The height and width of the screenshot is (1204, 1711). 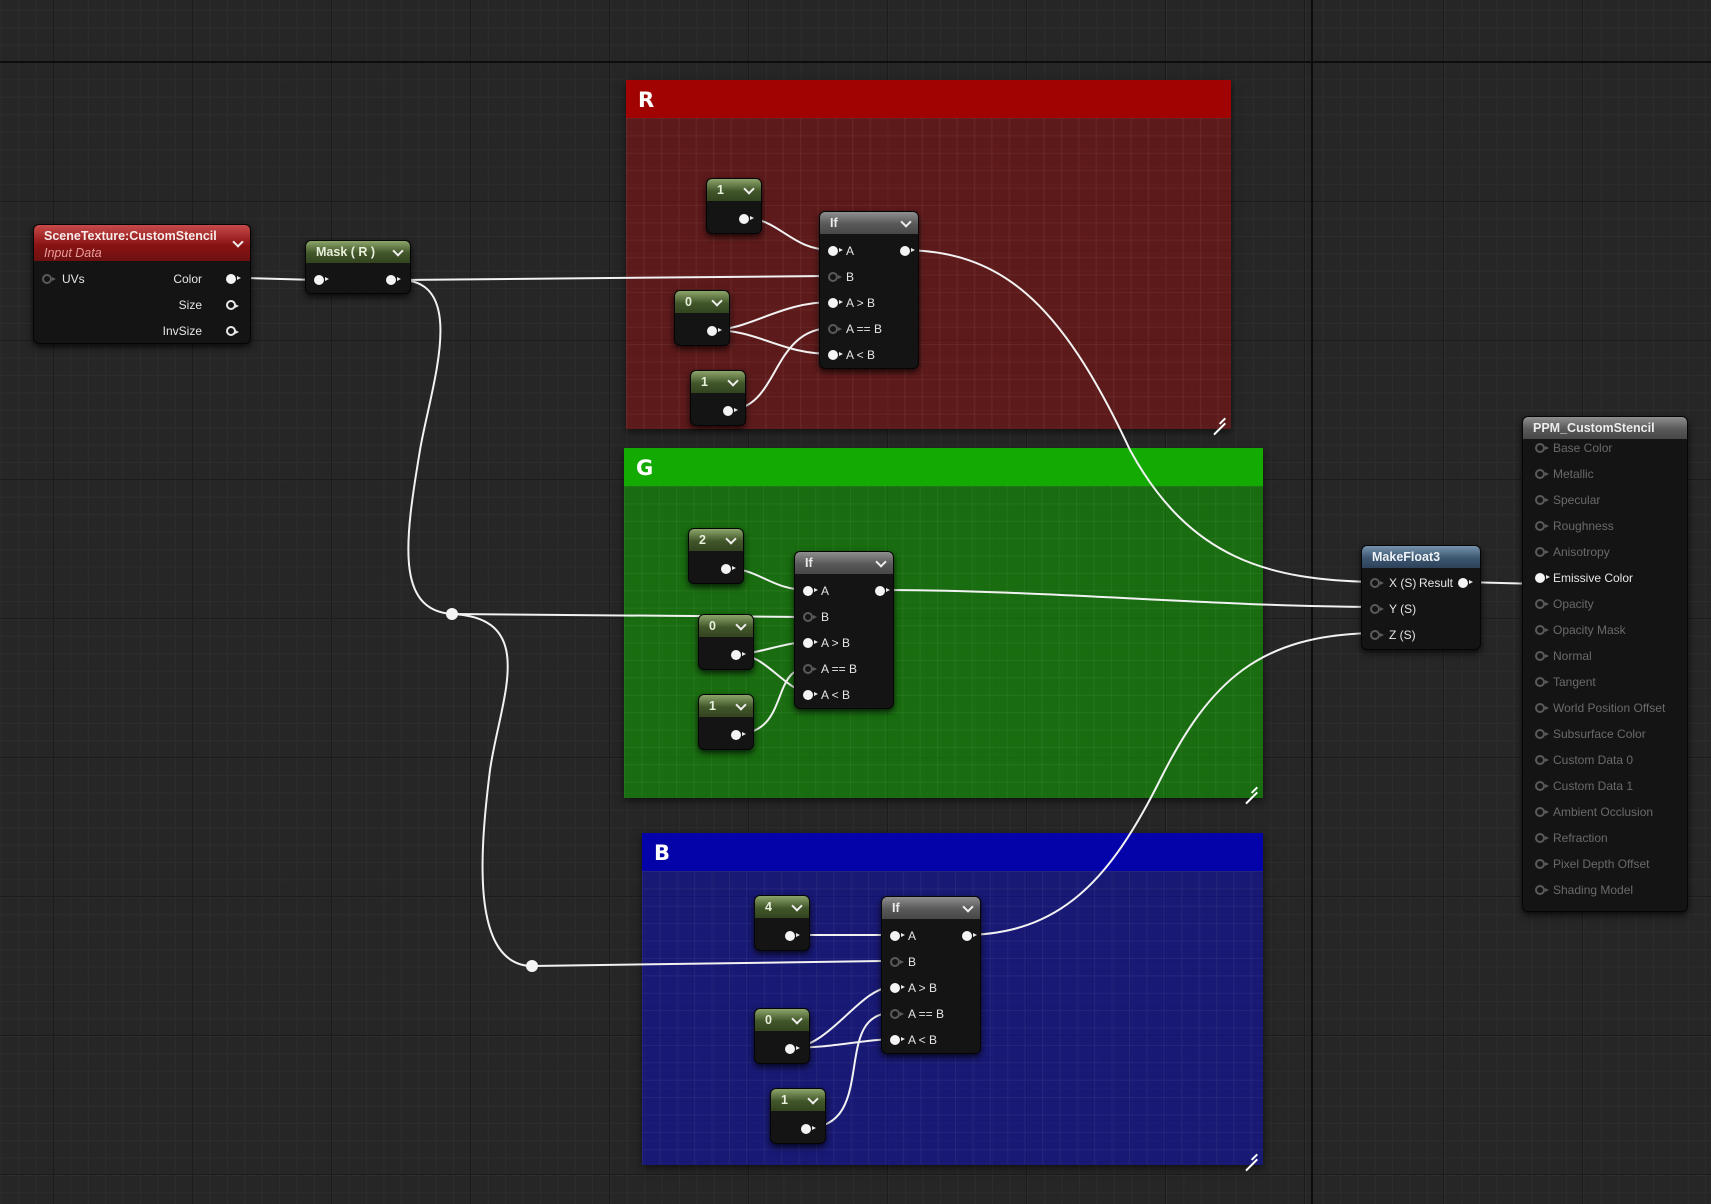 I want to click on color-output-pin, so click(x=233, y=279).